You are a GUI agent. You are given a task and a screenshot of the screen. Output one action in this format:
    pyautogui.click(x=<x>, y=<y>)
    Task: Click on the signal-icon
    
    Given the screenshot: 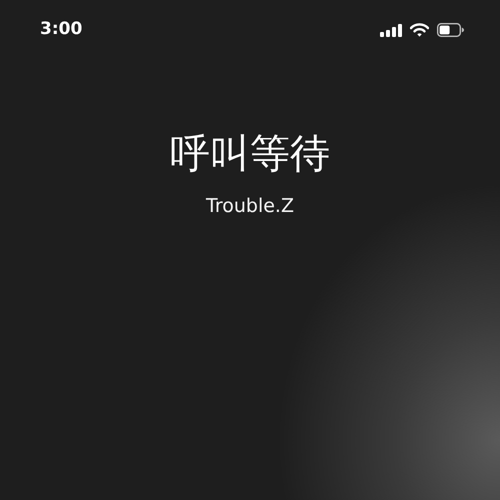 What is the action you would take?
    pyautogui.click(x=391, y=30)
    